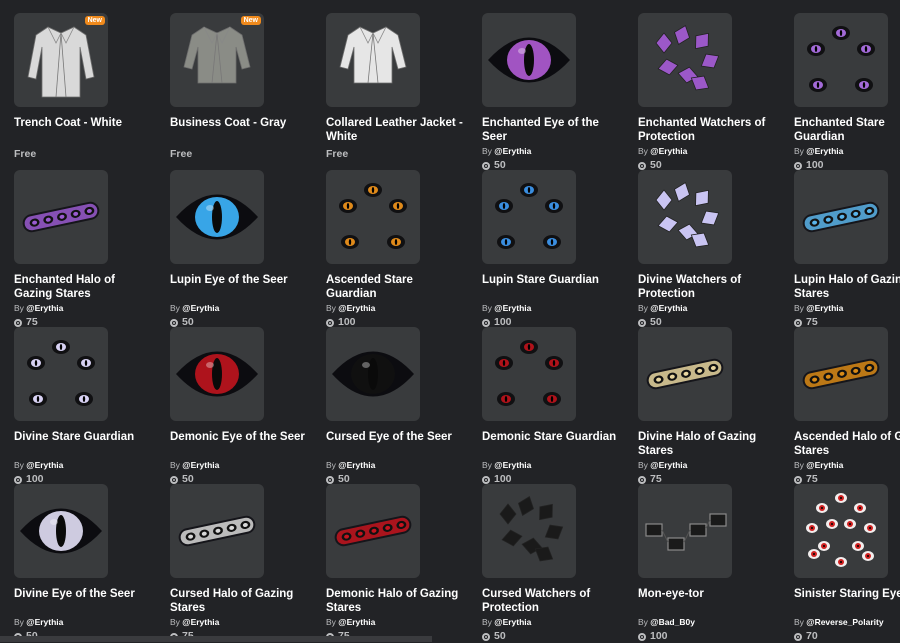 This screenshot has width=900, height=643. What do you see at coordinates (84, 287) in the screenshot?
I see `item-name: Enchanted Halo of Gazing Stares` at bounding box center [84, 287].